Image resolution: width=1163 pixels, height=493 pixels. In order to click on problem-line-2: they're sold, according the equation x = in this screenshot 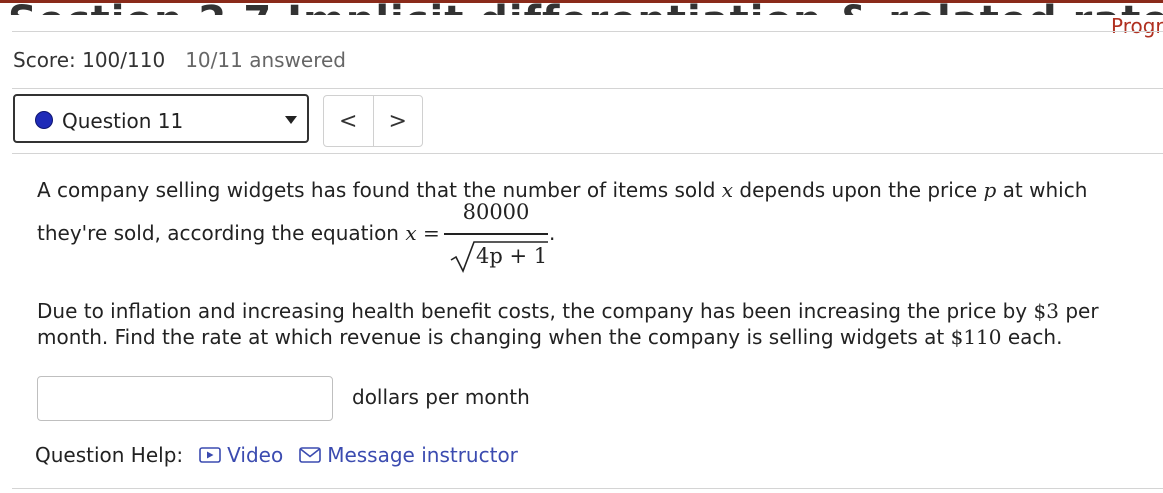, I will do `click(238, 233)`.